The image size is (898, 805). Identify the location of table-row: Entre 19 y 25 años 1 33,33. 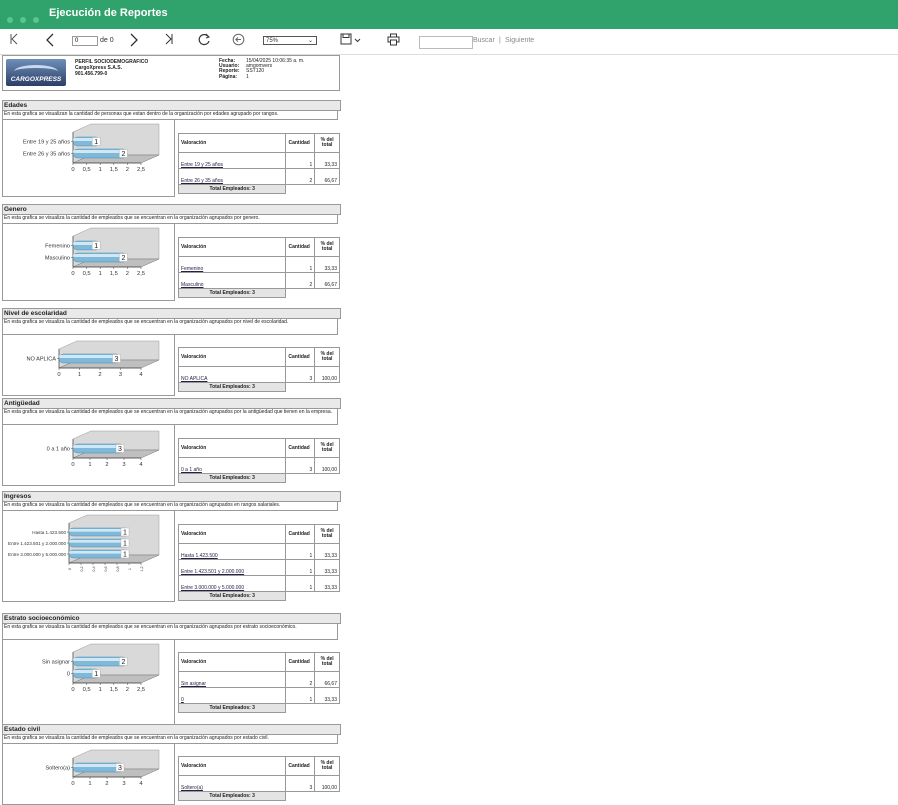
(258, 160).